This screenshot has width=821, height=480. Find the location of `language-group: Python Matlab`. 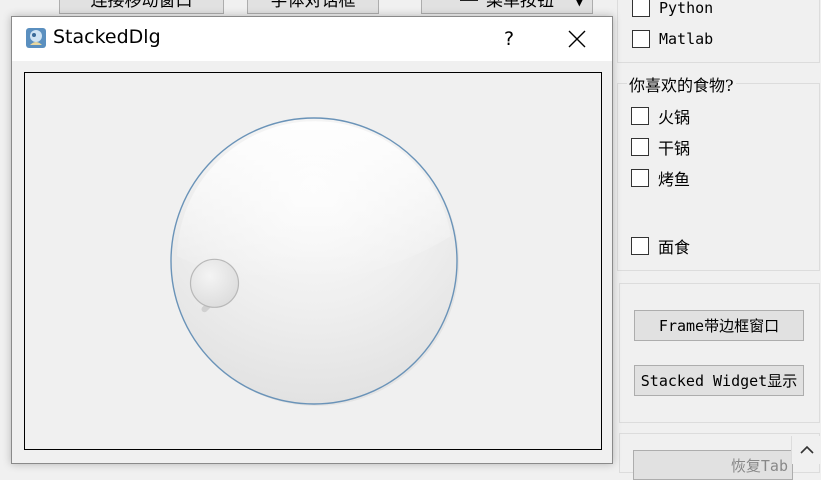

language-group: Python Matlab is located at coordinates (718, 31).